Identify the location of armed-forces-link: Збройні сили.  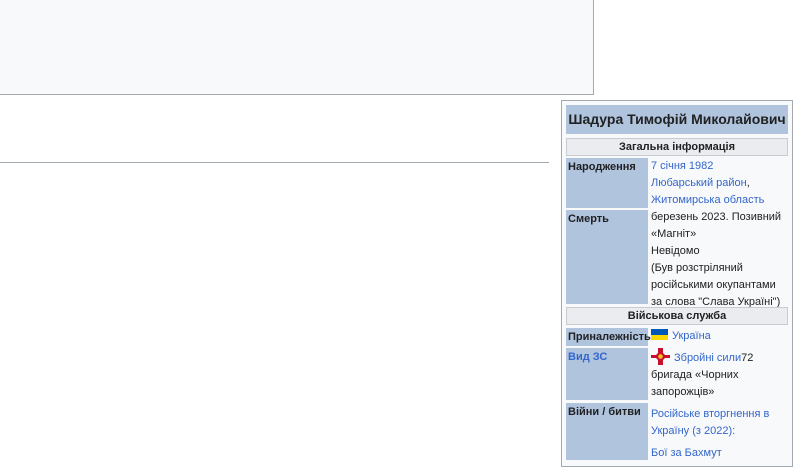
(707, 358).